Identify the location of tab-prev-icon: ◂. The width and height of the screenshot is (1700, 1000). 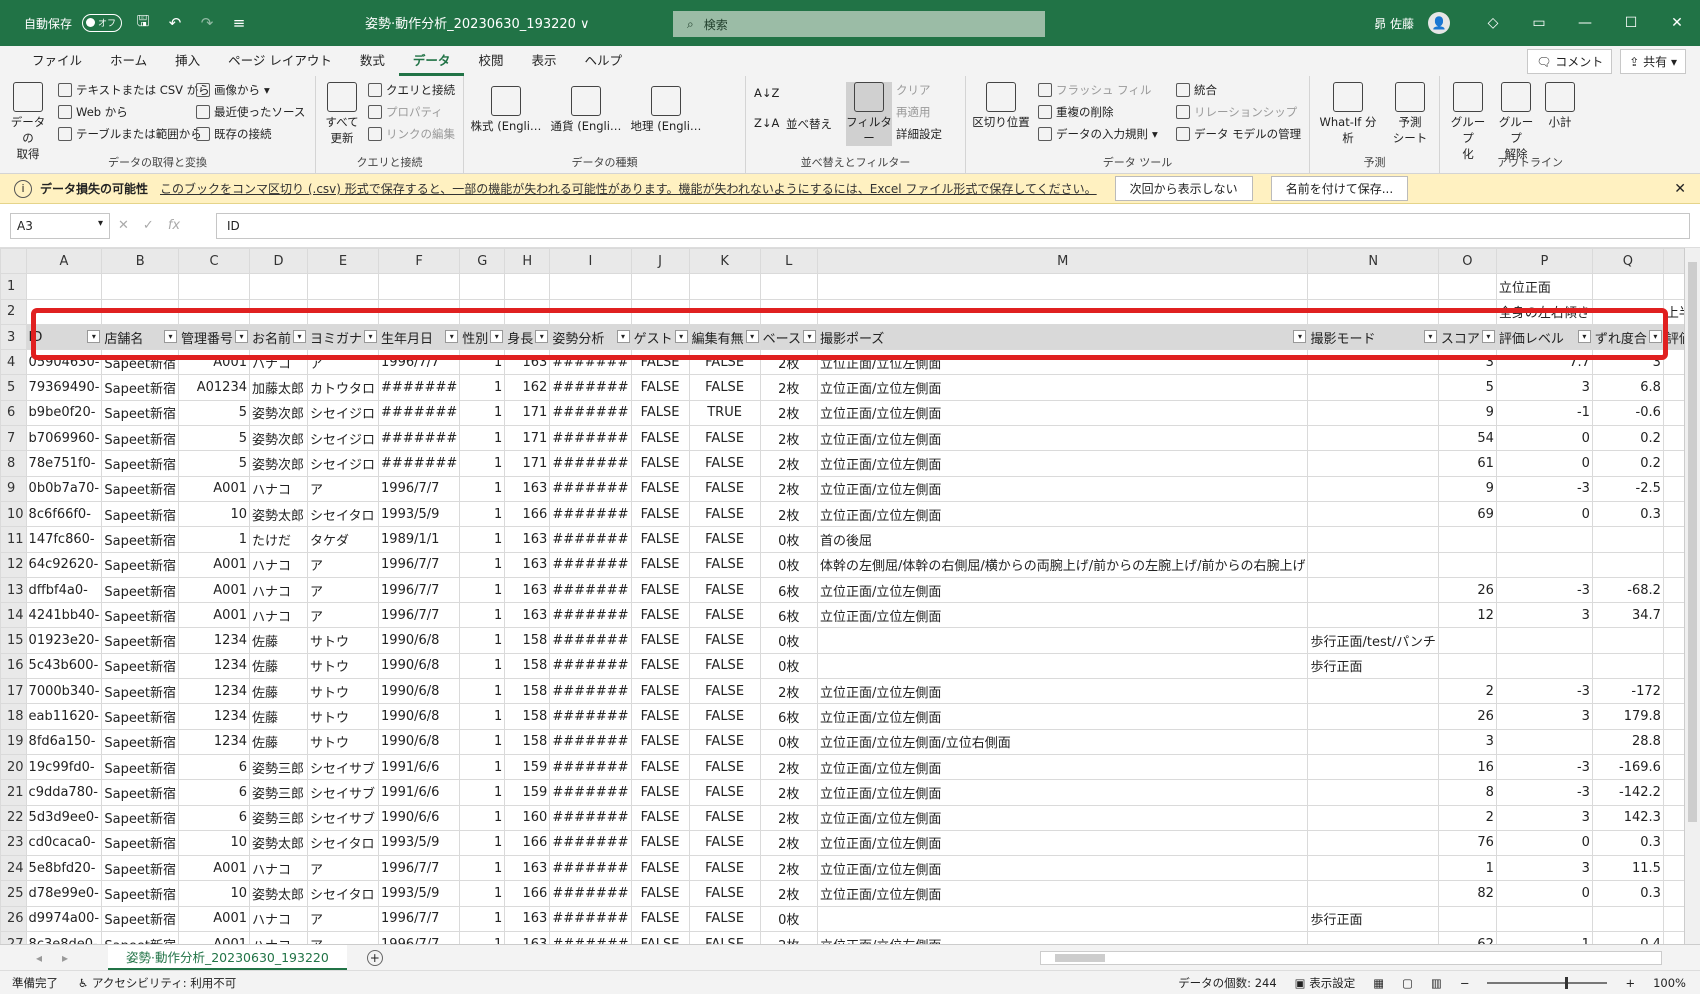
(39, 958).